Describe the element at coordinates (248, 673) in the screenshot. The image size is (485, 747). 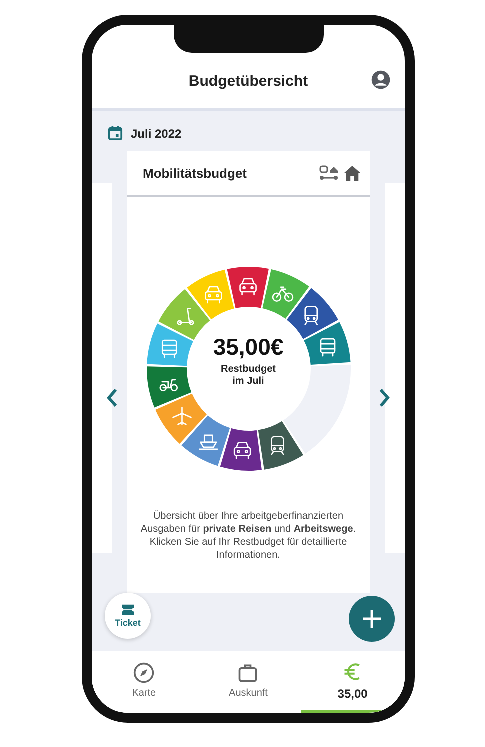
I see `briefcase-icon` at that location.